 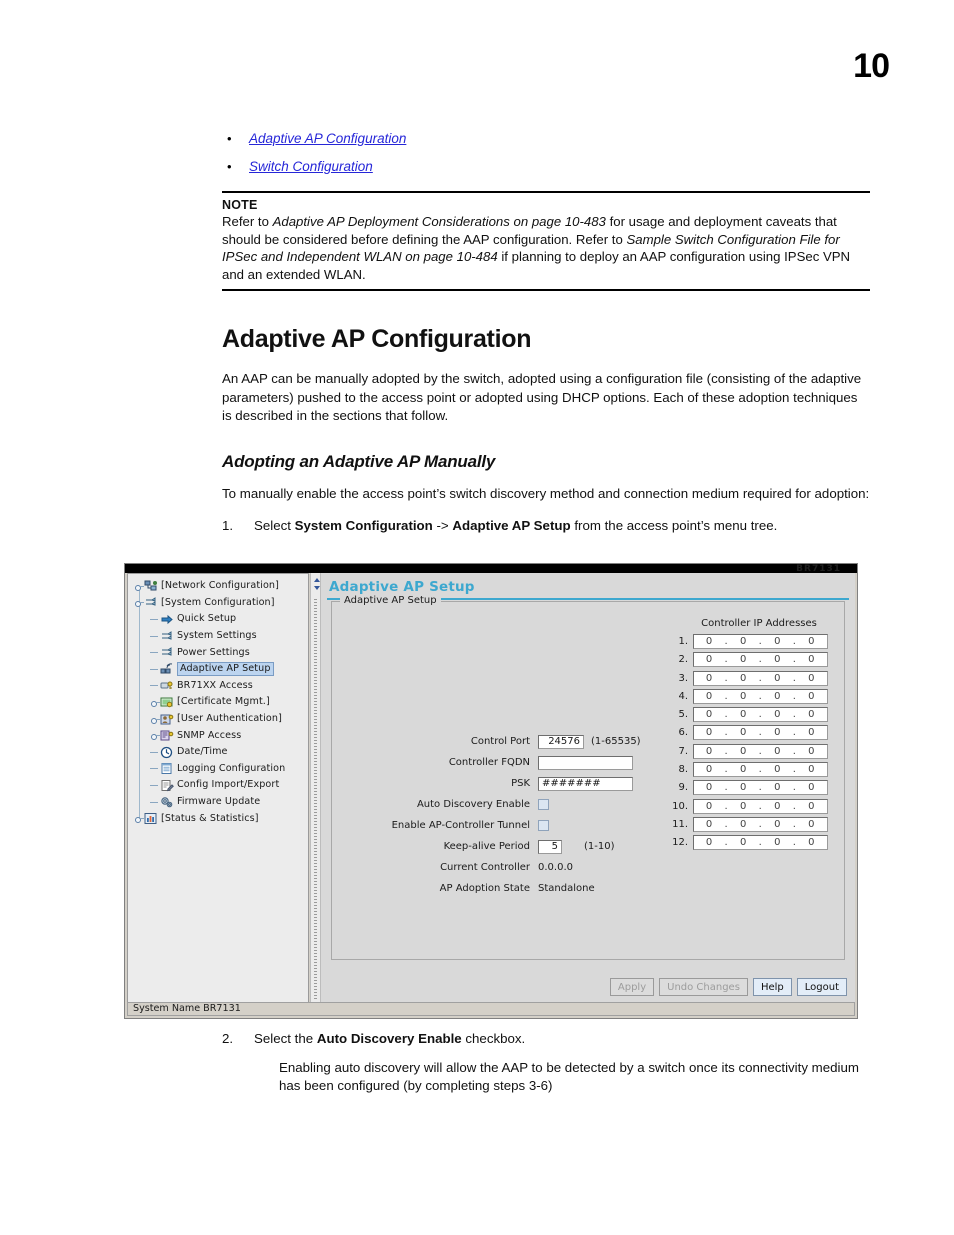 What do you see at coordinates (760, 696) in the screenshot?
I see `controller-ip-input-4: 0.0.0.0` at bounding box center [760, 696].